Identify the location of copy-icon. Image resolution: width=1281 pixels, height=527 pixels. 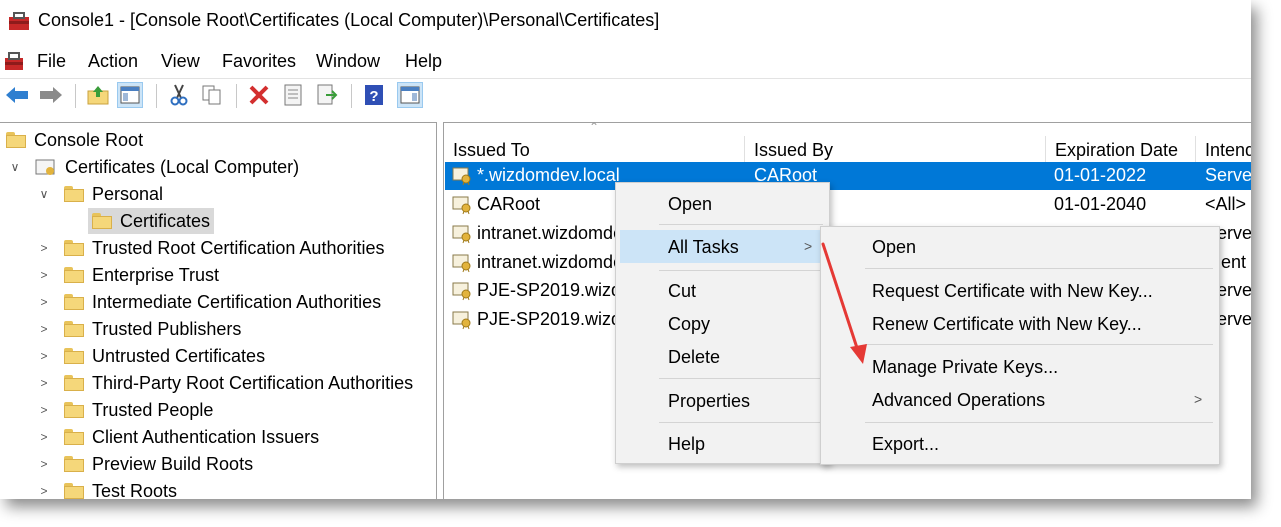
(212, 95).